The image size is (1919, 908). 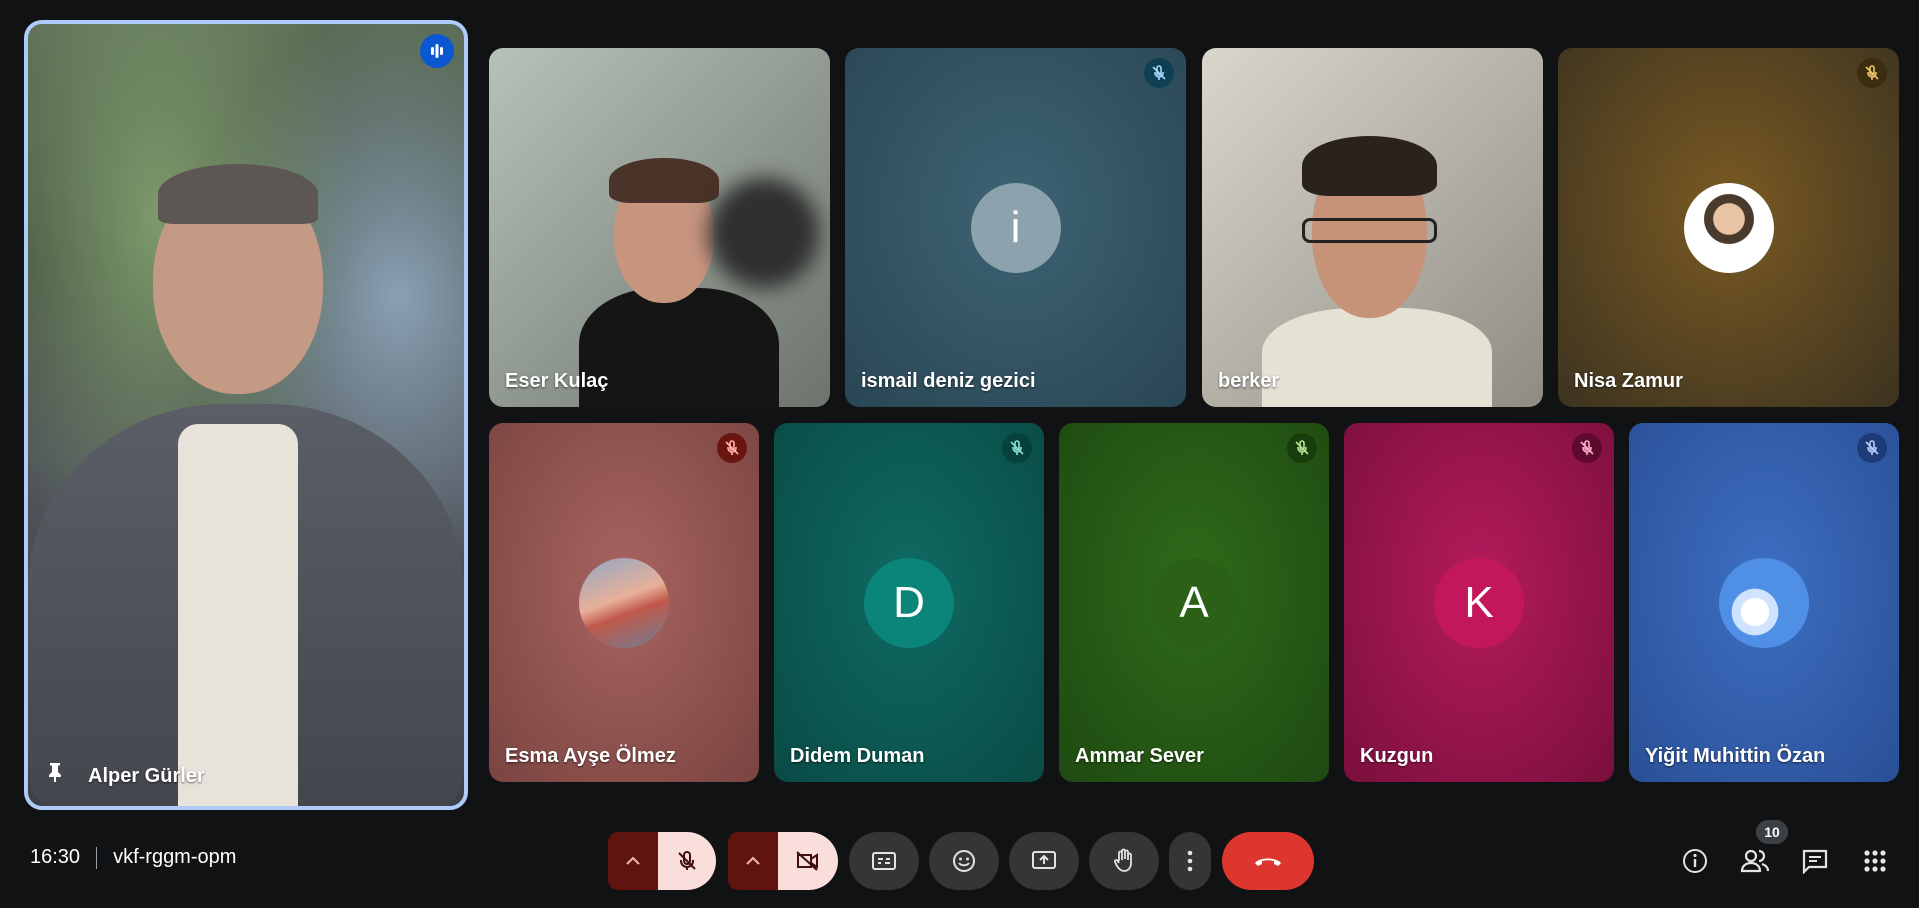 I want to click on speaker-hair, so click(x=238, y=194).